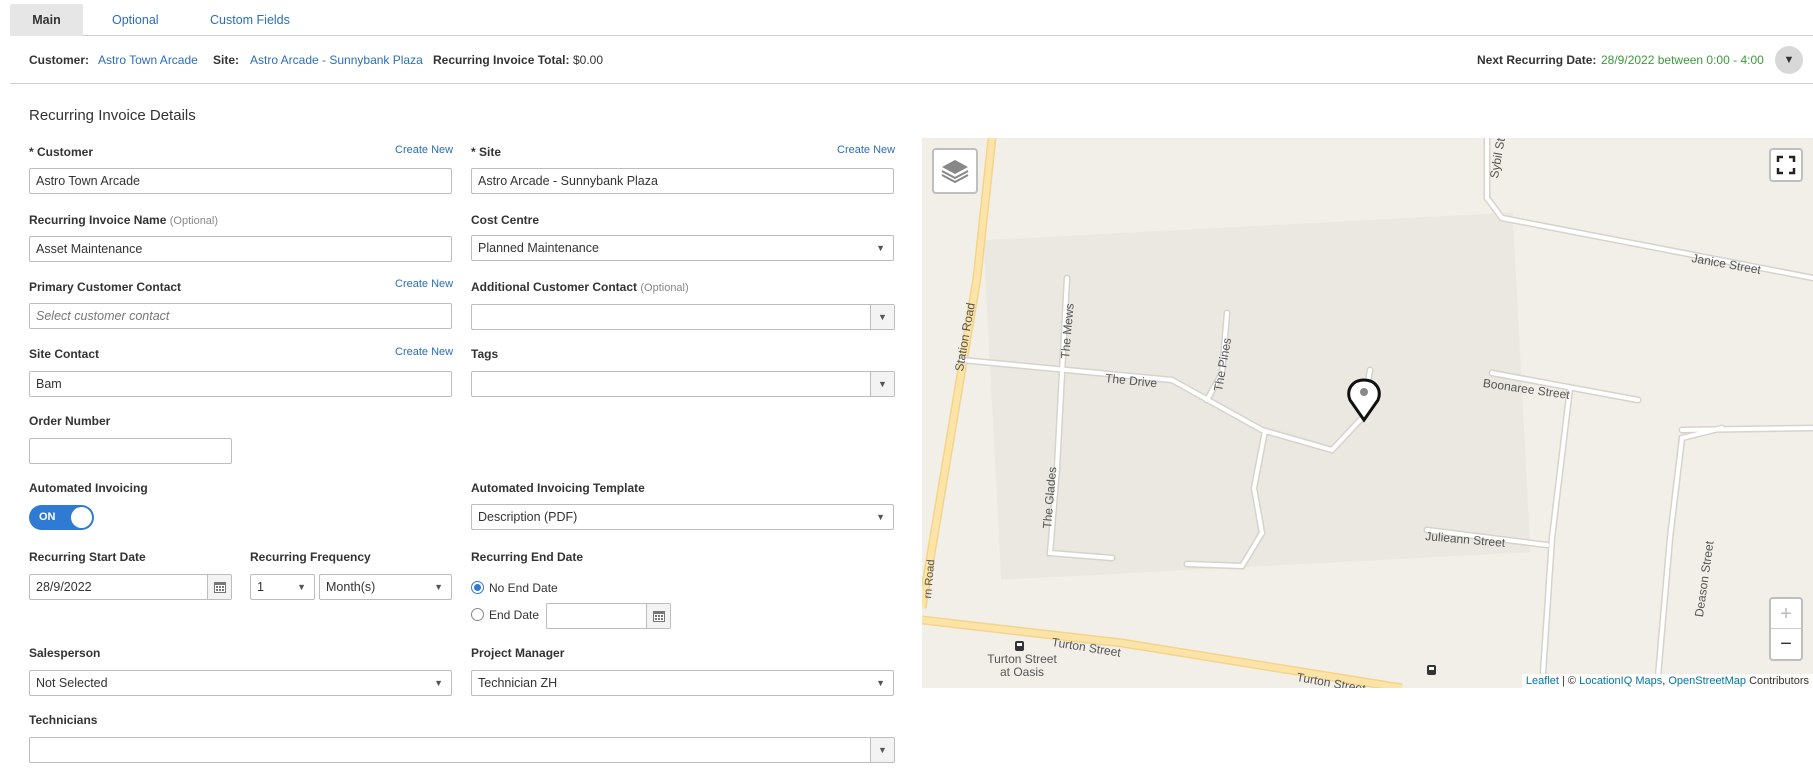 The image size is (1813, 778). I want to click on no-end-date-radio: No End Date, so click(514, 588).